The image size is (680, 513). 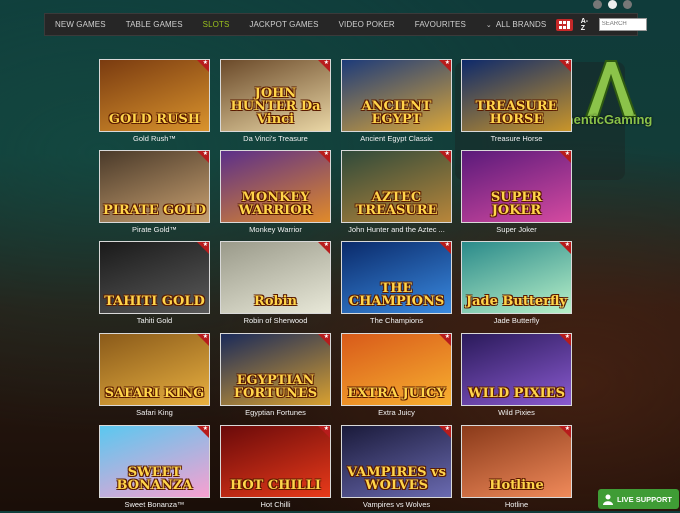 What do you see at coordinates (645, 499) in the screenshot?
I see `live-support-label: LIVE SUPPORT` at bounding box center [645, 499].